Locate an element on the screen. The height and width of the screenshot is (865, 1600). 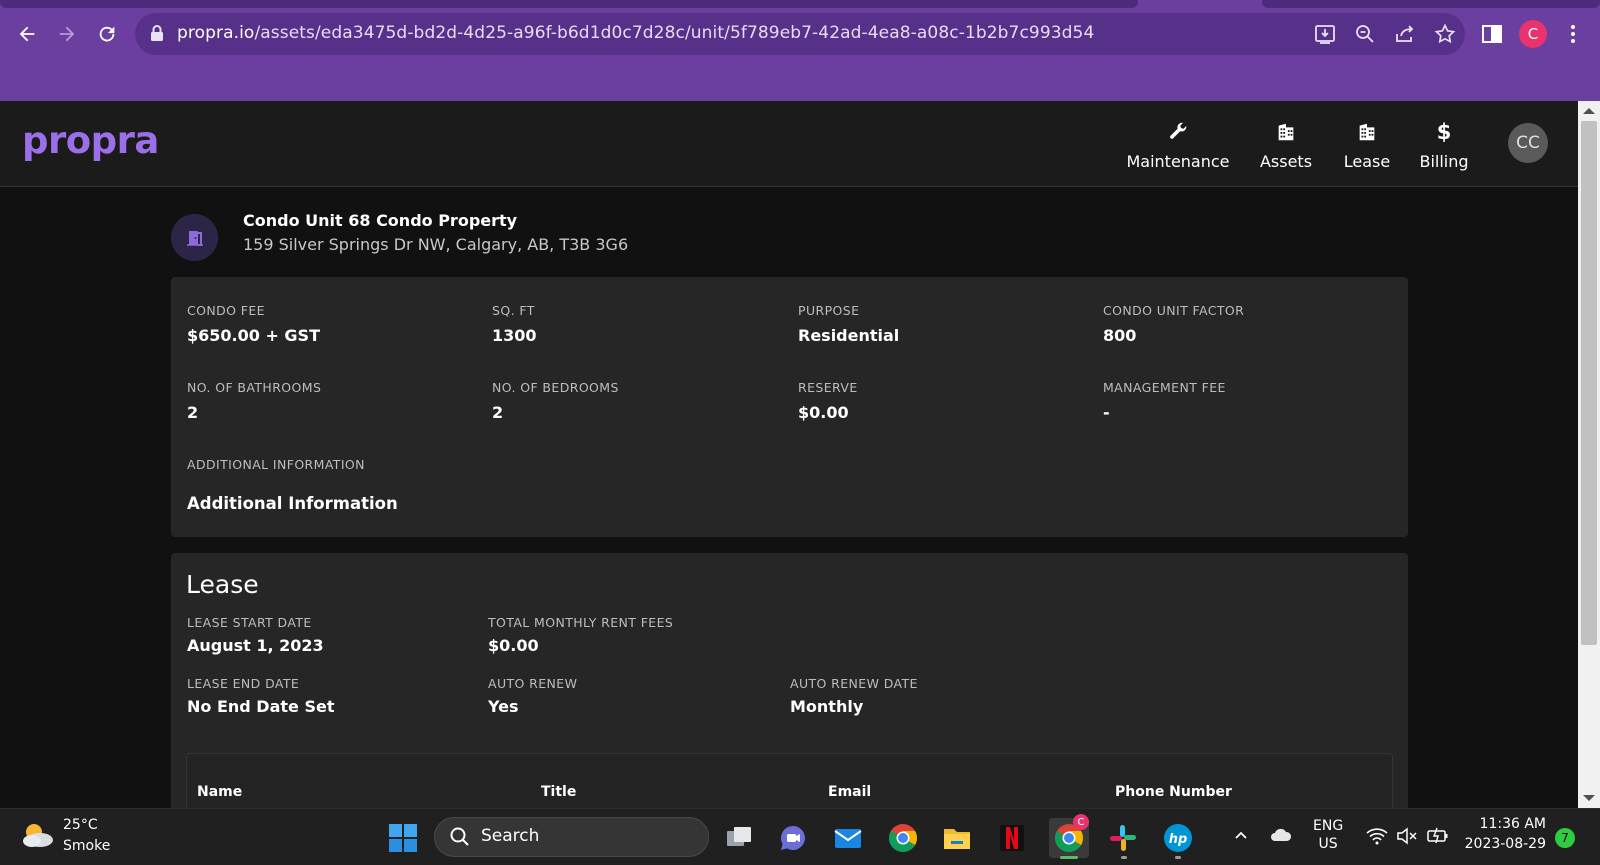
reserve-field: RESERVE $0.00 is located at coordinates (828, 401).